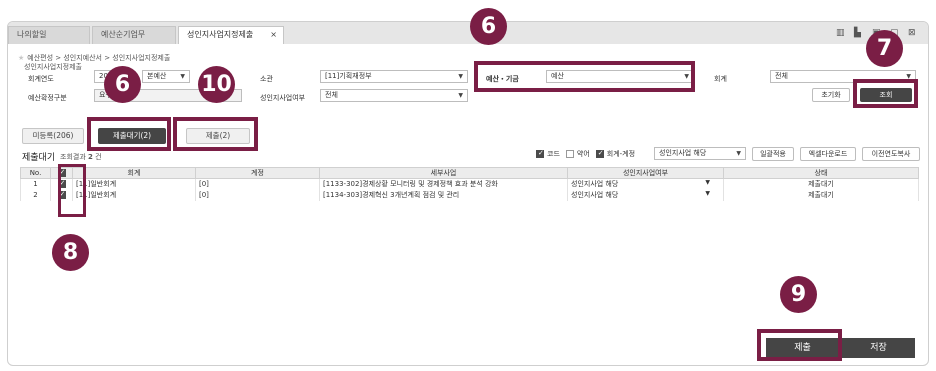  What do you see at coordinates (821, 173) in the screenshot?
I see `col-status: 상태` at bounding box center [821, 173].